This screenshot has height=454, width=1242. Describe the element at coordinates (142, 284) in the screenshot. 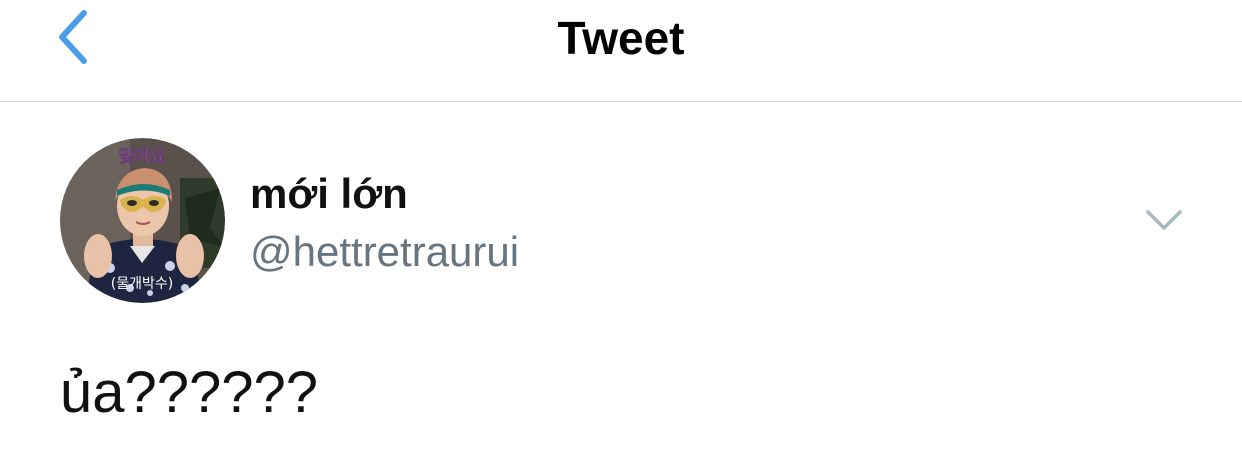

I see `avatar-caption-bottom: (물개박수)` at that location.